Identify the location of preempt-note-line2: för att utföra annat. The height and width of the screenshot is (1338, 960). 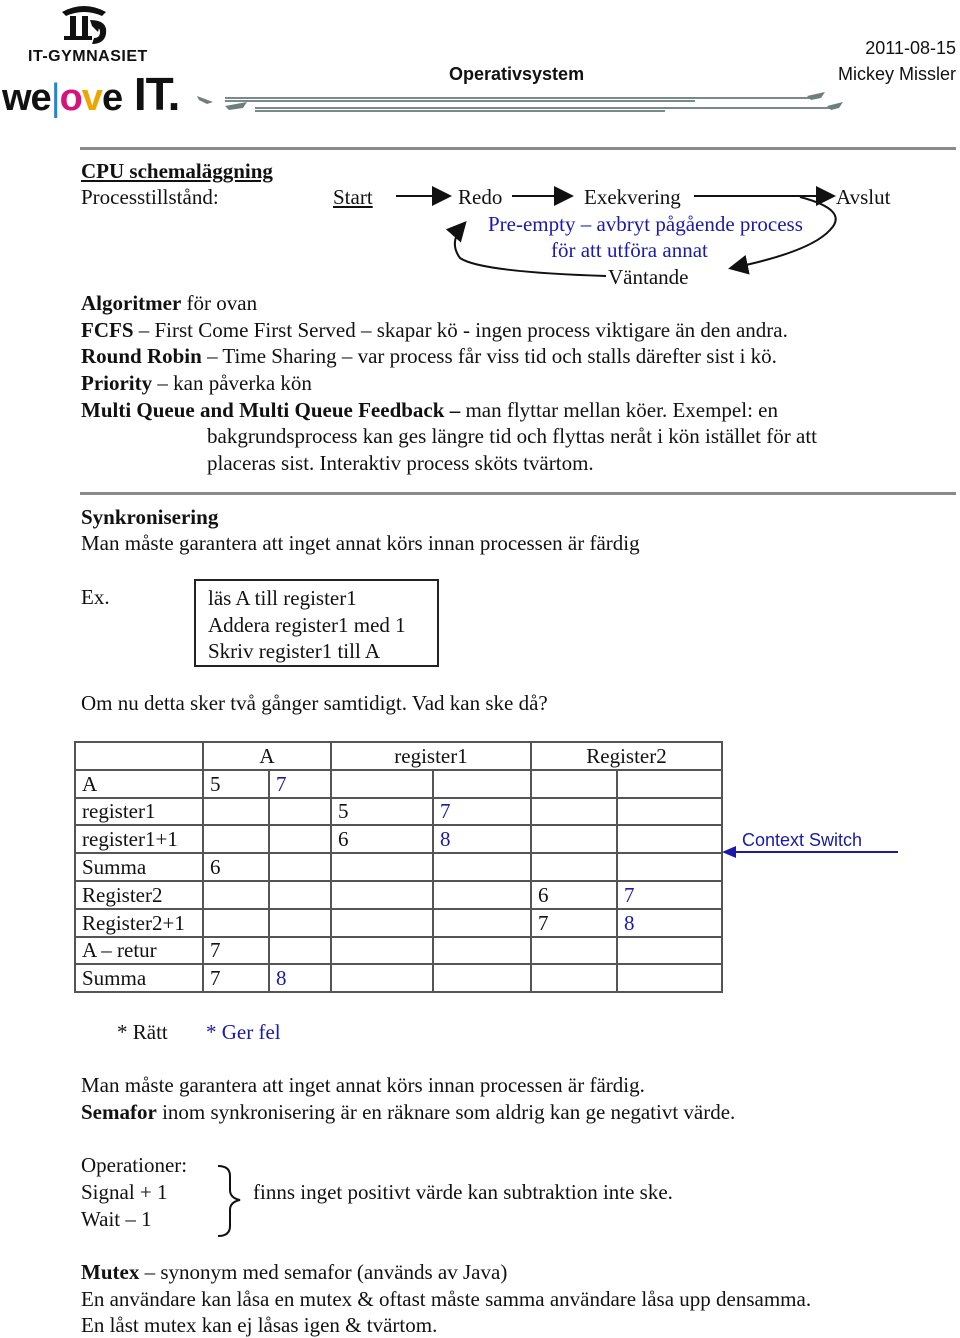
(629, 250).